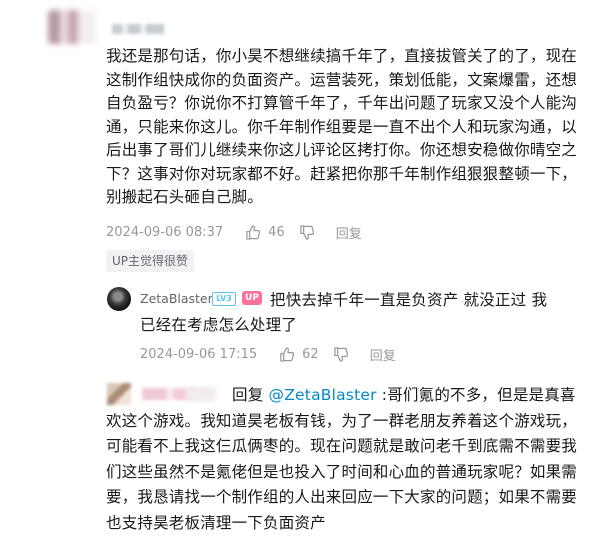  What do you see at coordinates (276, 232) in the screenshot?
I see `like-count: 46` at bounding box center [276, 232].